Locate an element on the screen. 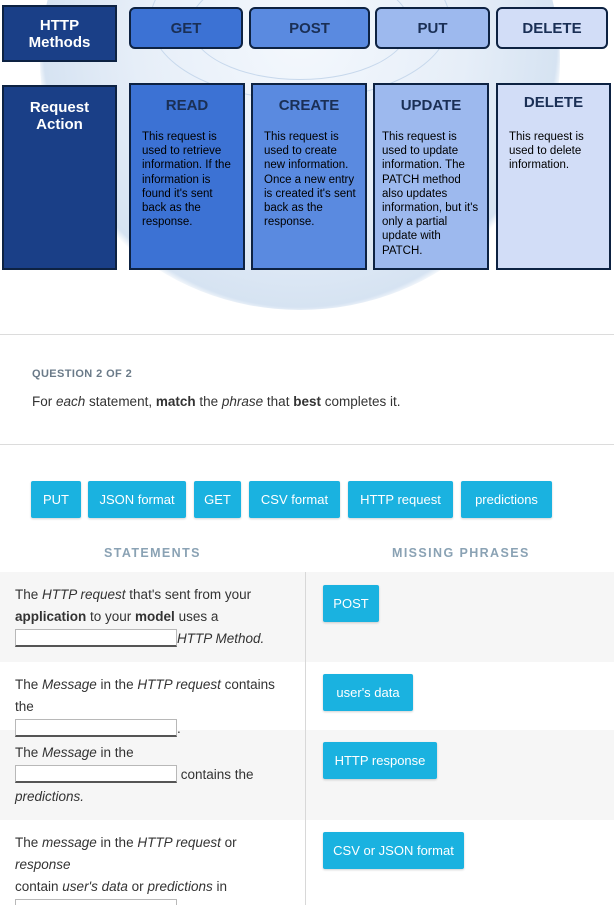  chip-label: user's data is located at coordinates (368, 692).